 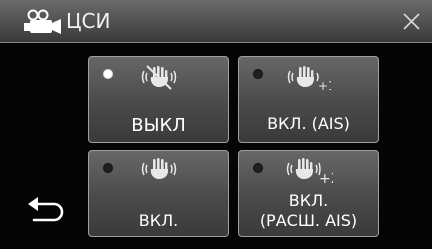 I want to click on selected-indicator, so click(x=108, y=74).